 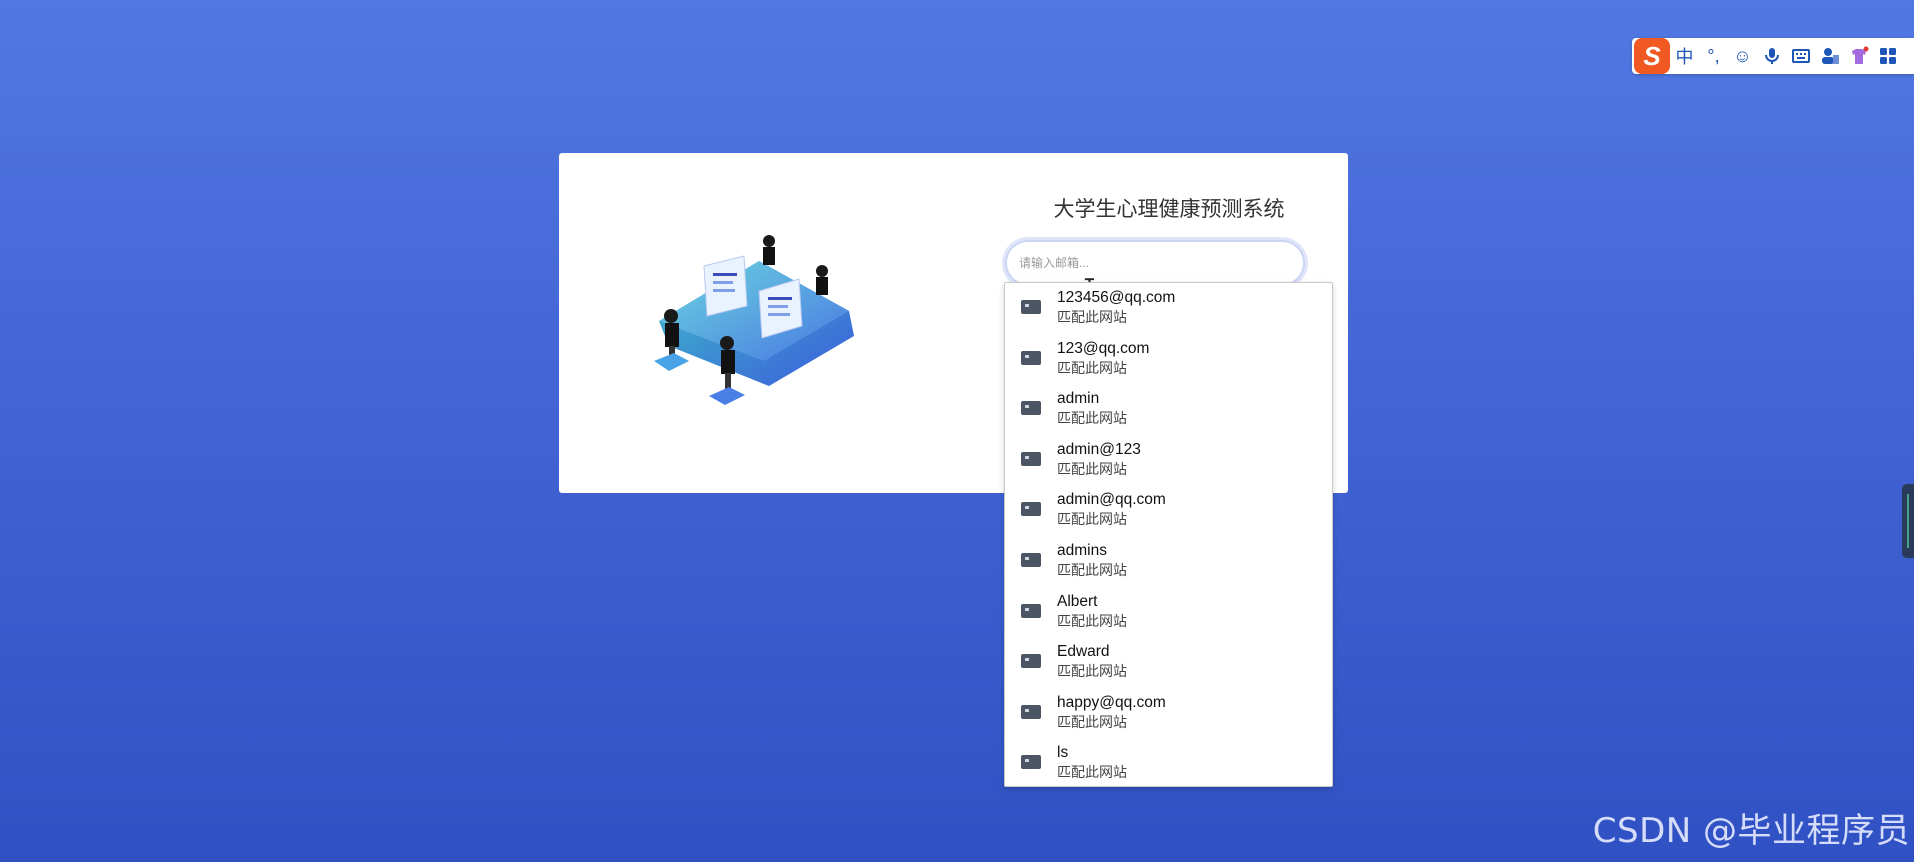 I want to click on csdn-watermark: CSDN @毕业程序员, so click(x=1751, y=831).